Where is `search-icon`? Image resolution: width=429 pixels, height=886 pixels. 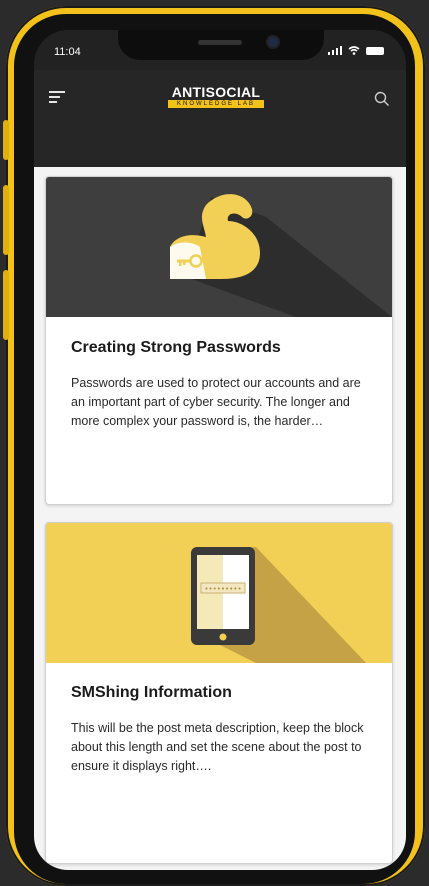
search-icon is located at coordinates (382, 99).